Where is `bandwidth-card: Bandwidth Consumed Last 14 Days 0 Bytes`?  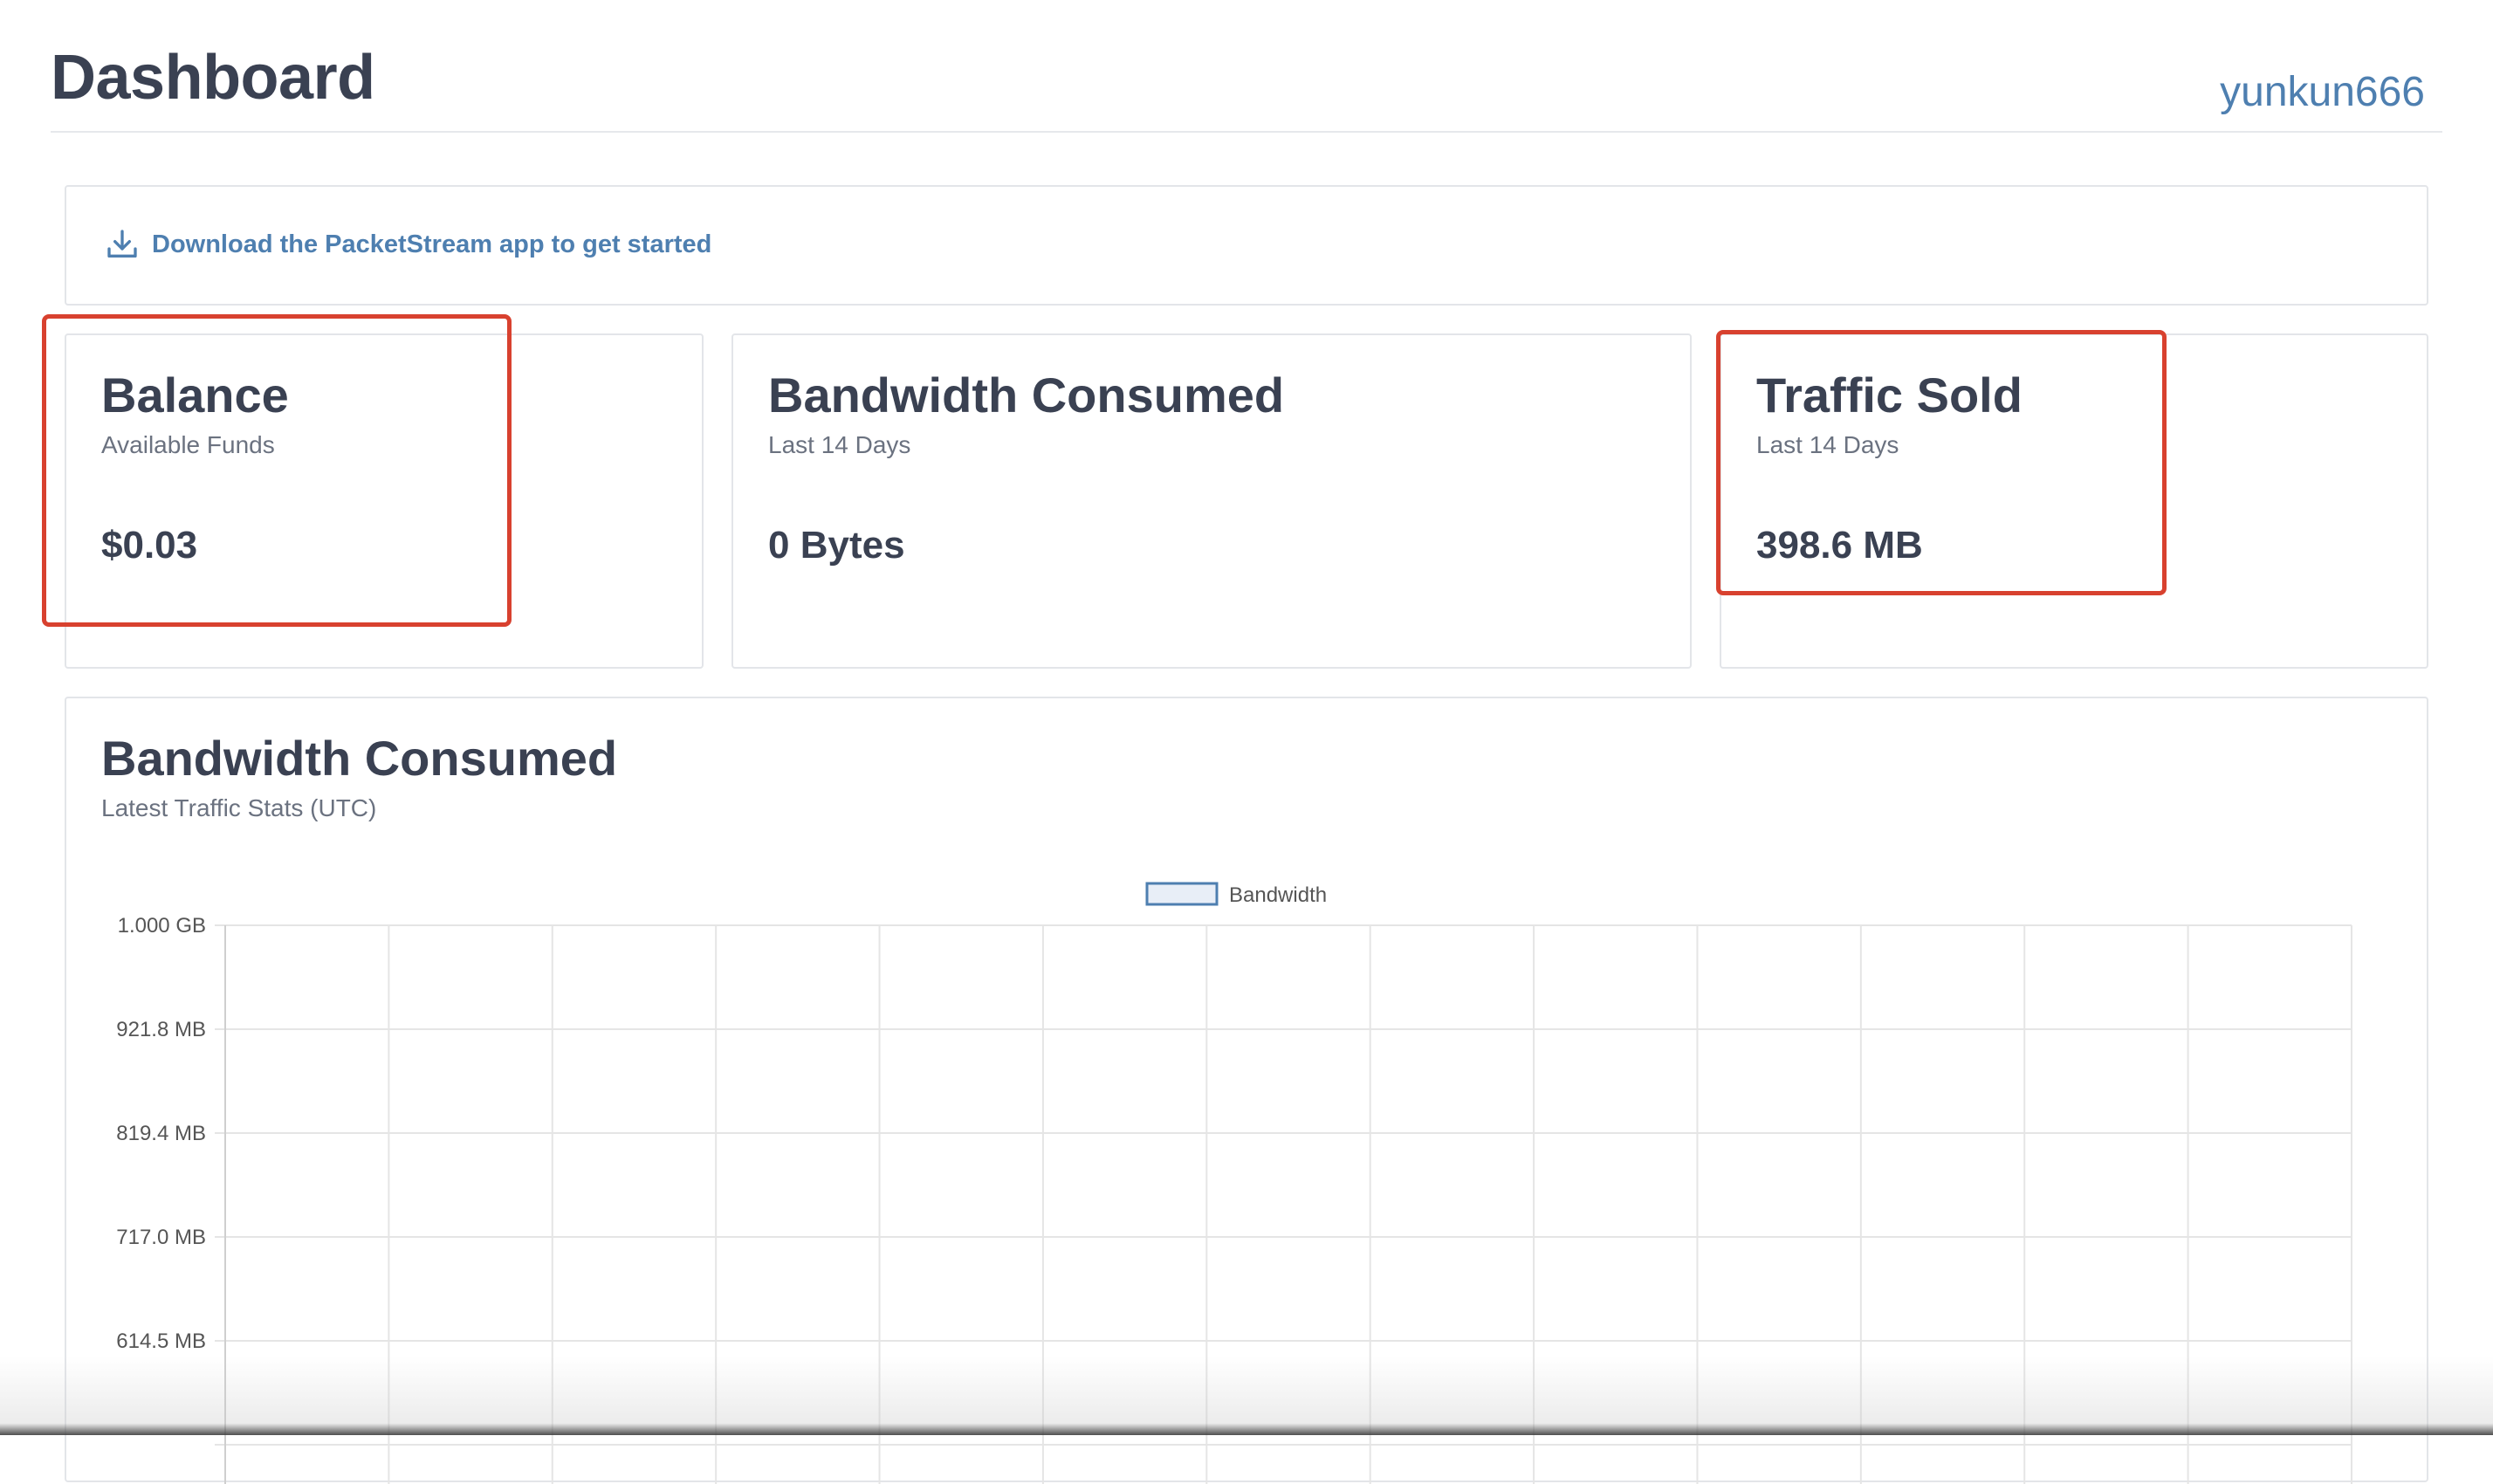
bandwidth-card: Bandwidth Consumed Last 14 Days 0 Bytes is located at coordinates (1211, 501).